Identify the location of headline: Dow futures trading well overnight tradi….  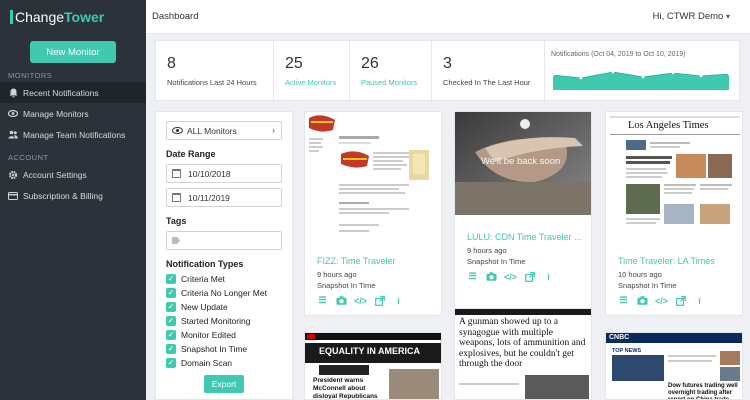
(703, 391).